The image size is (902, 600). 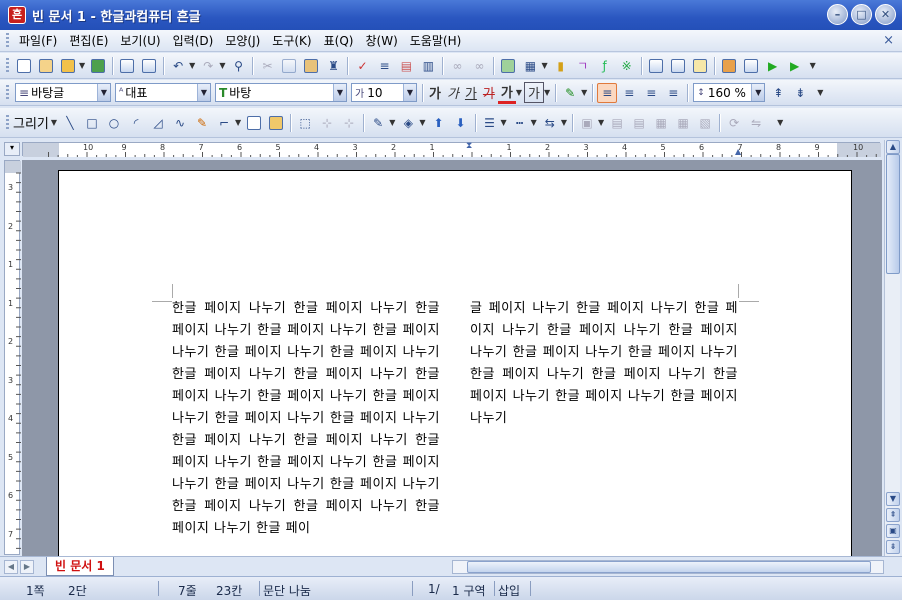 I want to click on shadow-icon: ▣, so click(x=587, y=123).